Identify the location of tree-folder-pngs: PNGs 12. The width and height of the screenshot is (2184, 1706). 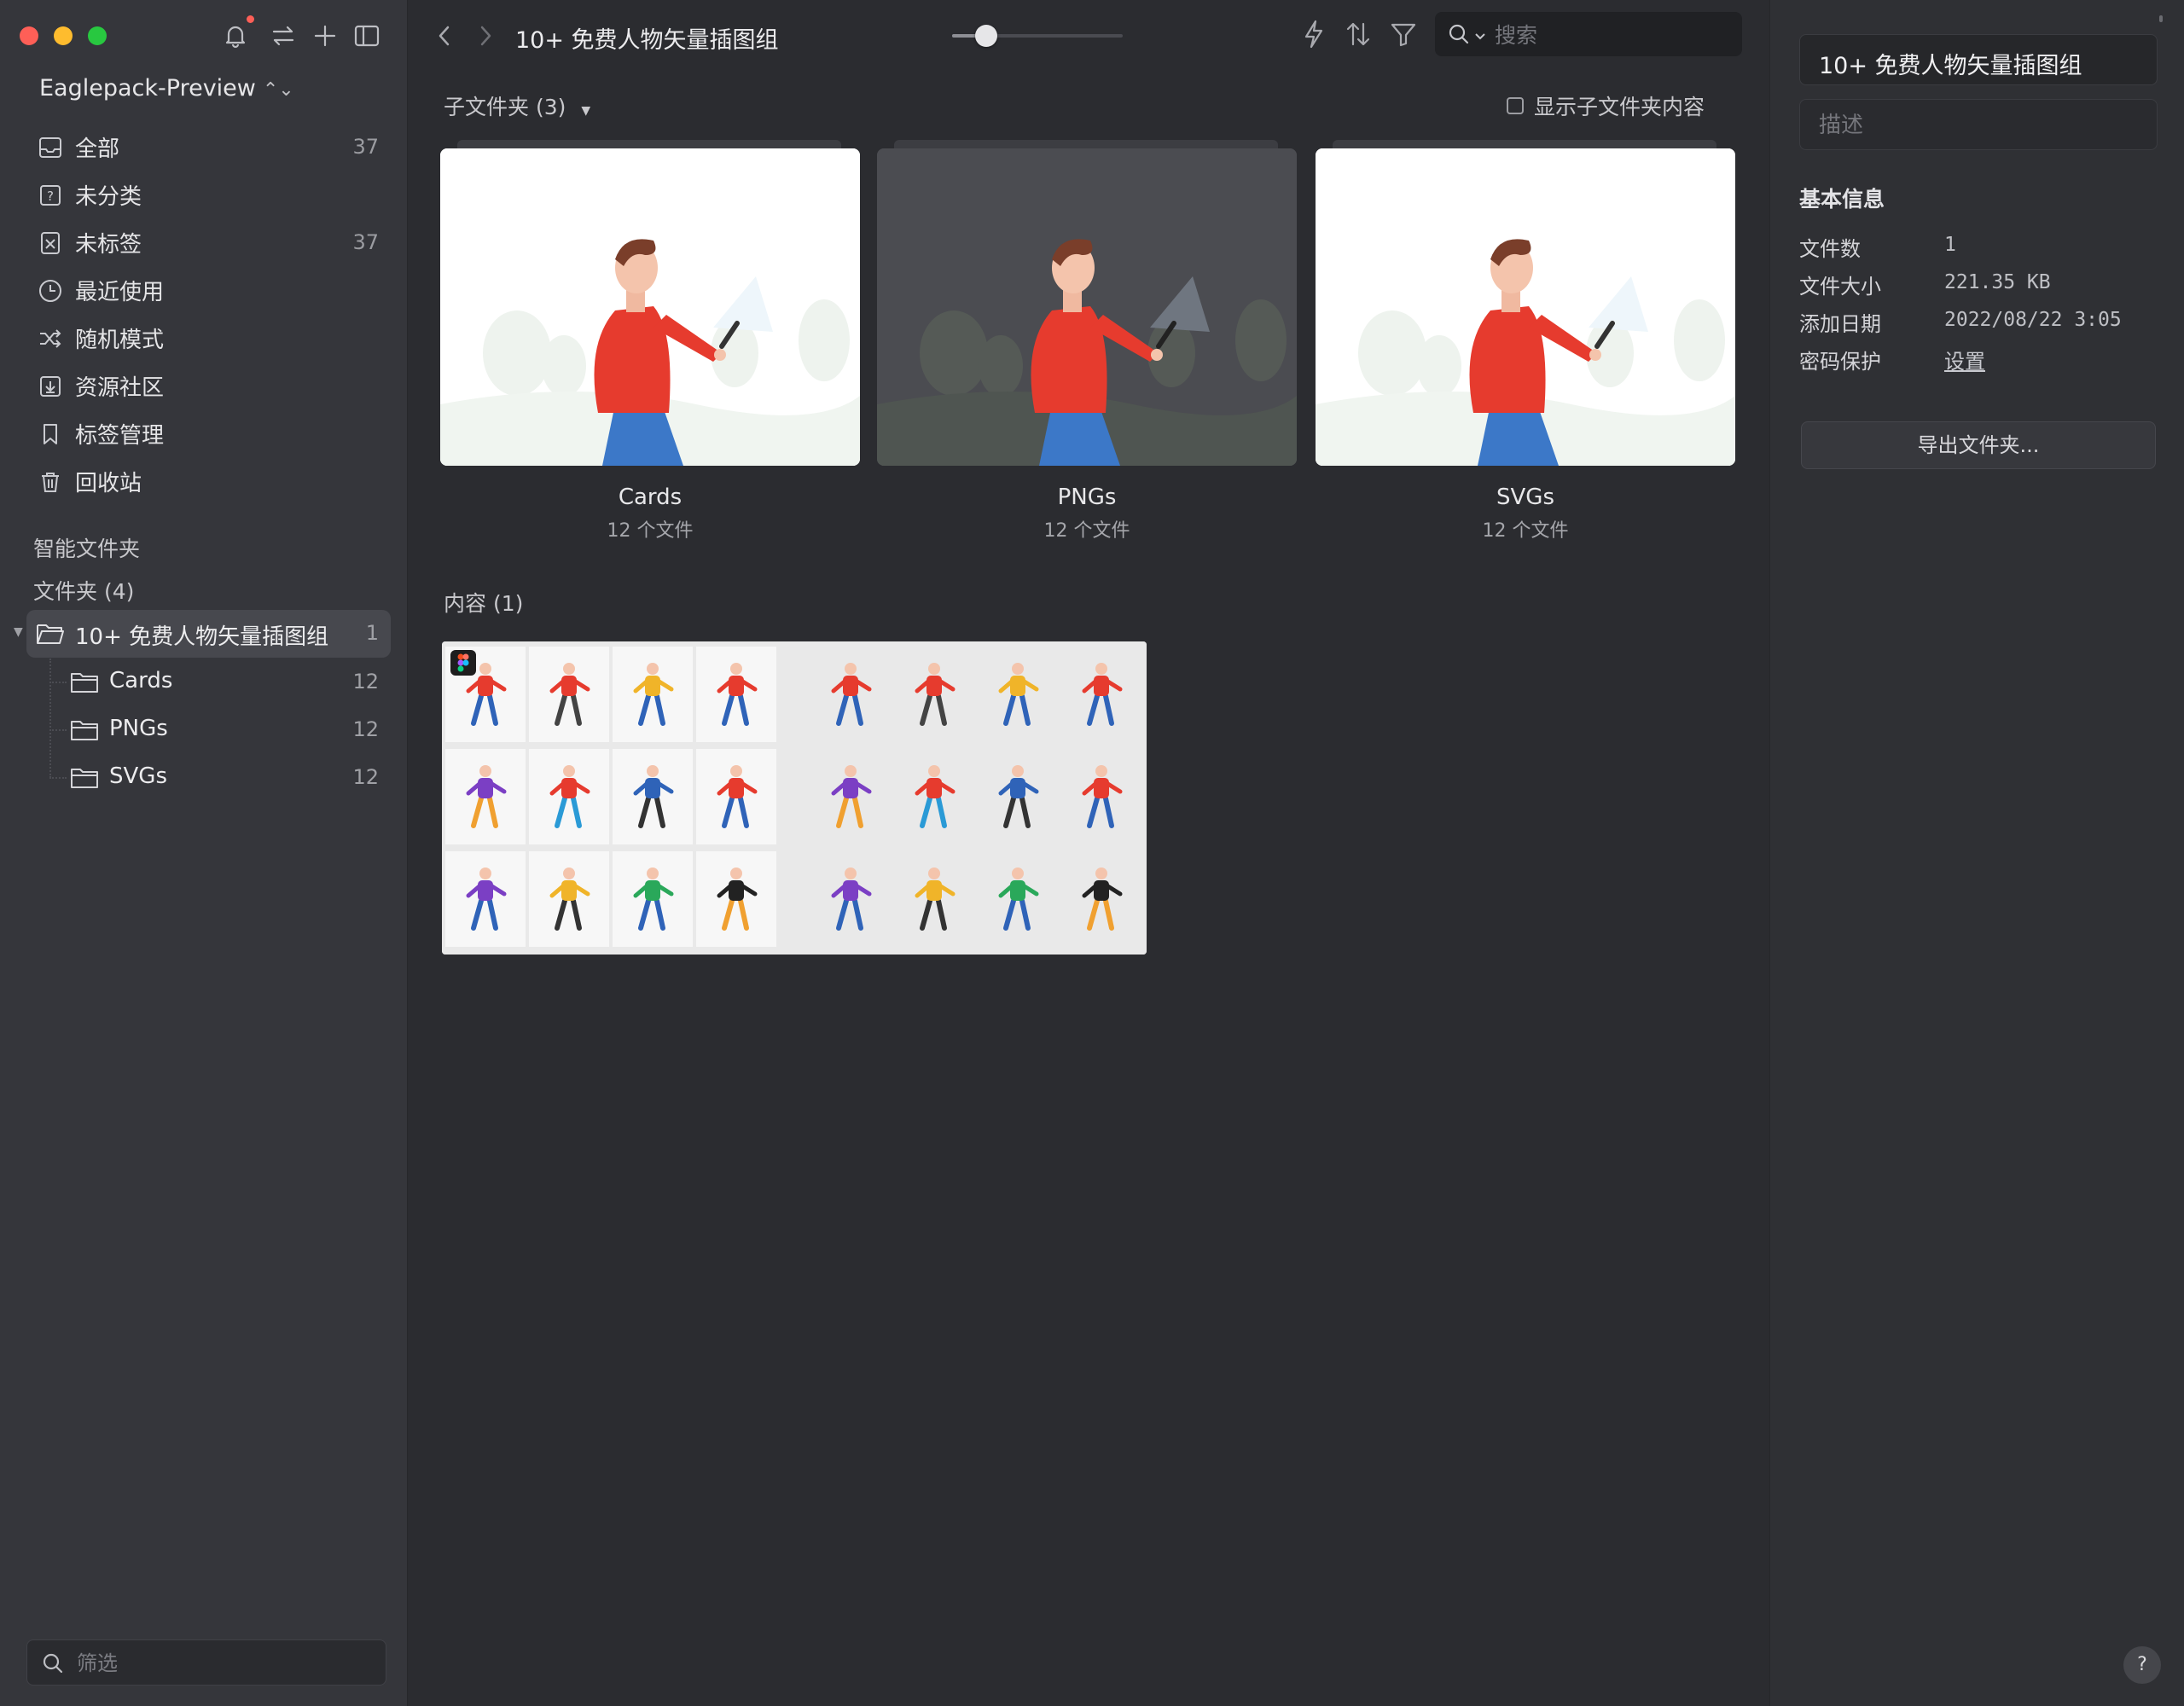
(204, 730).